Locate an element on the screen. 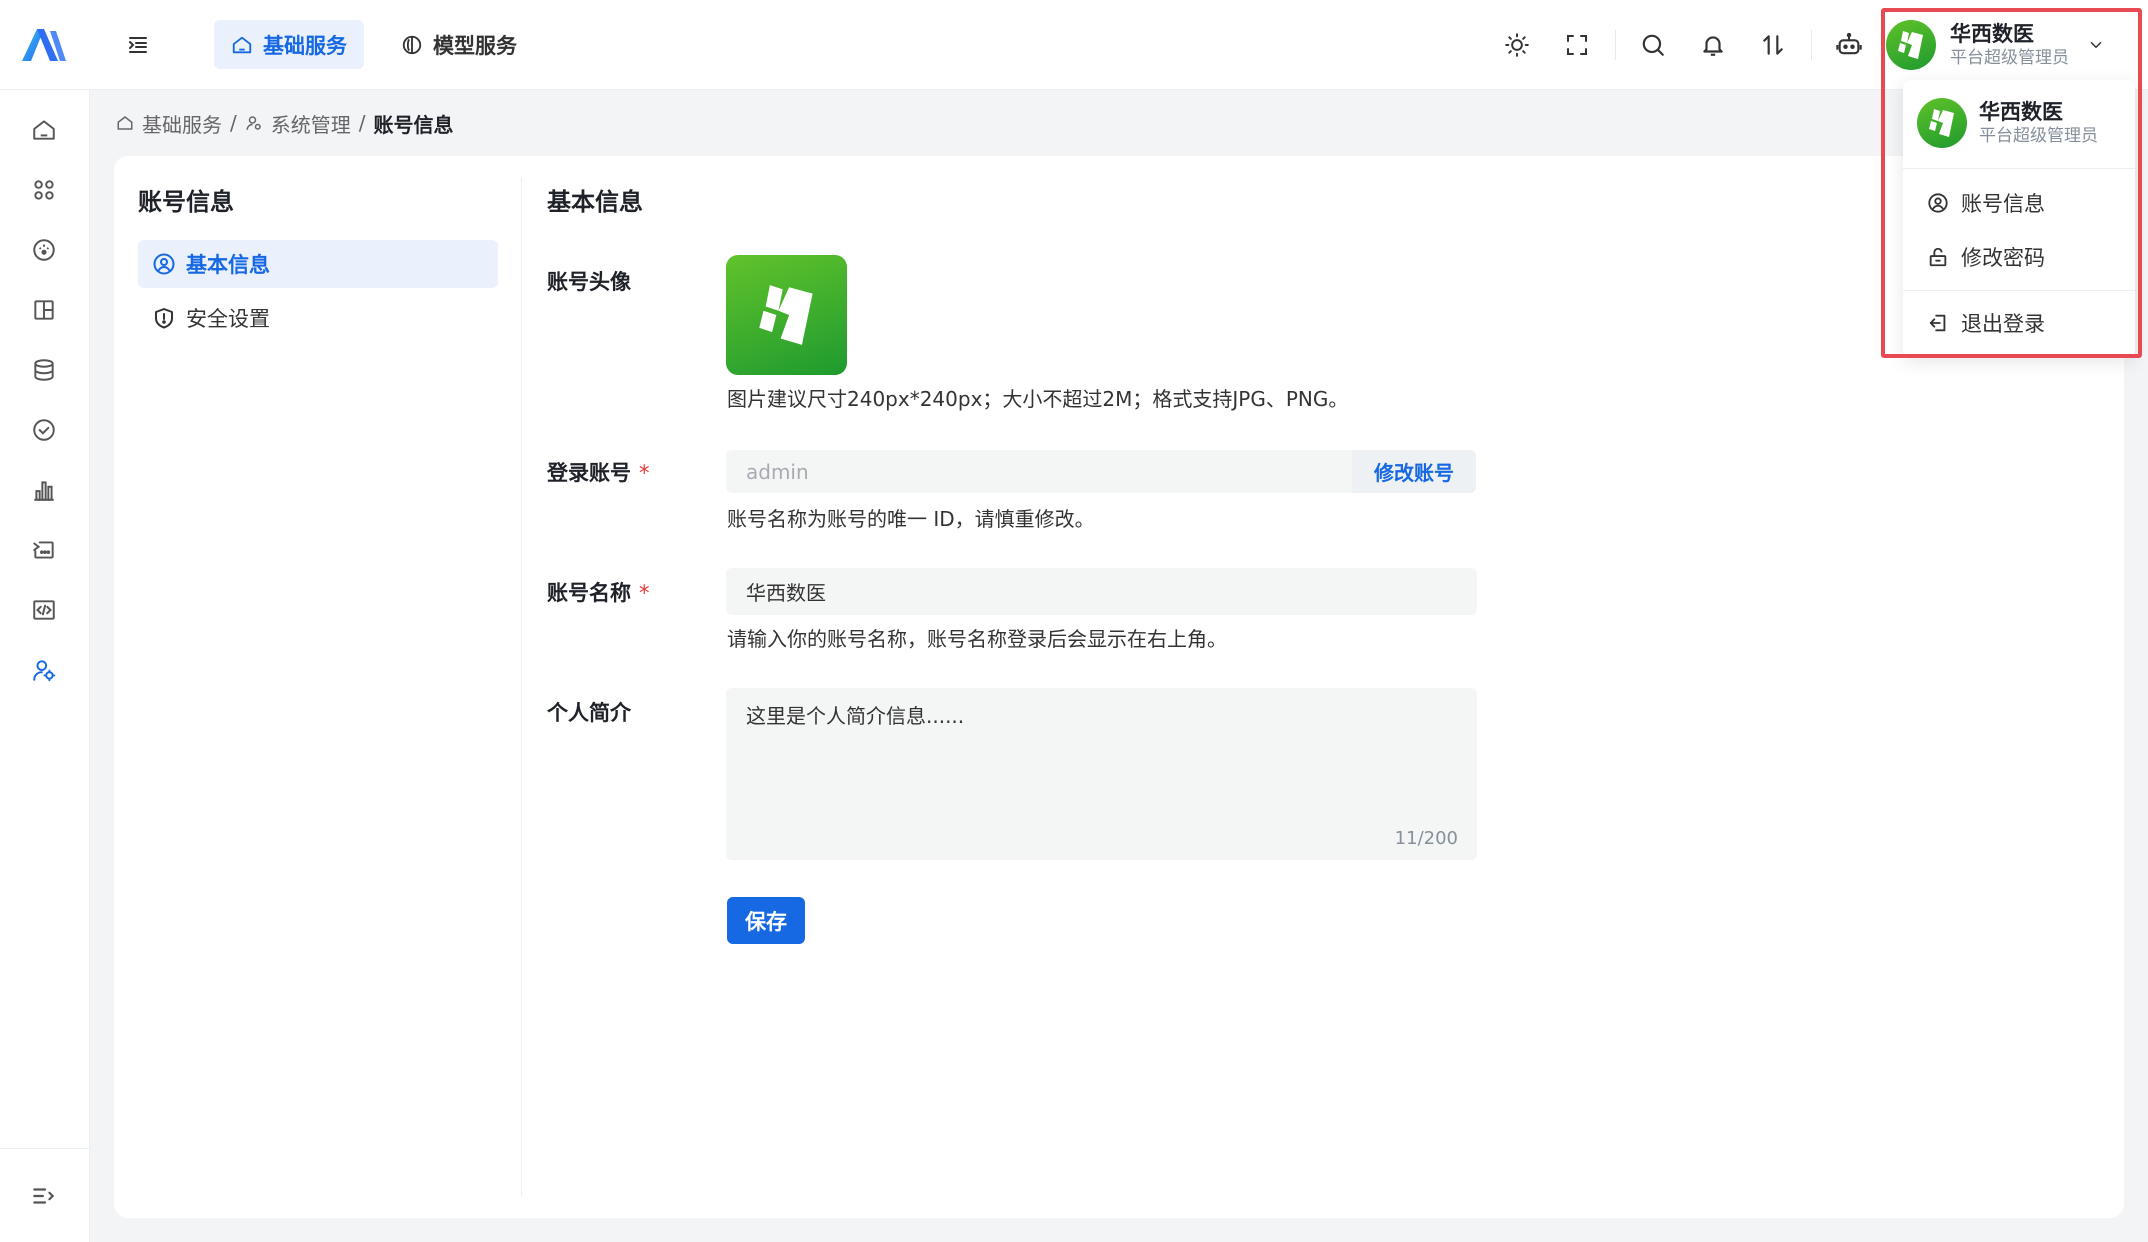  menu-item-security: 安全设置 is located at coordinates (318, 318).